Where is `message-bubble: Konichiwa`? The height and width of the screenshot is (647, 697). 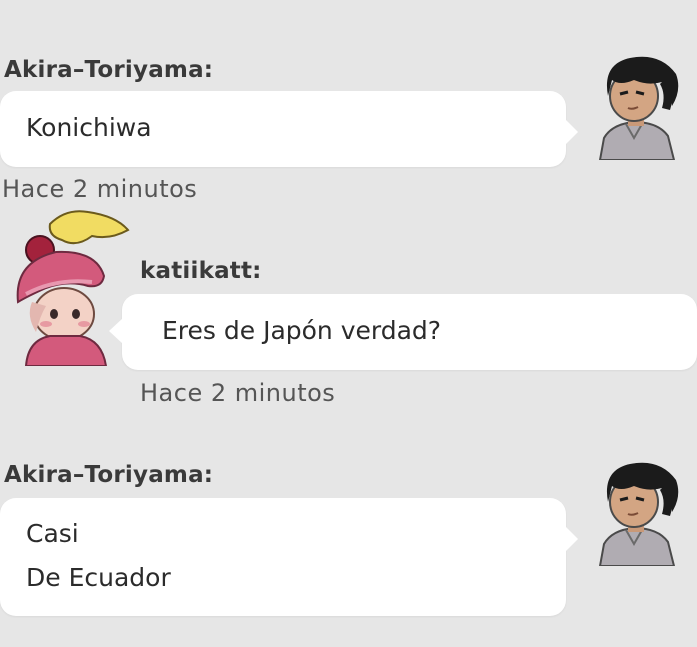 message-bubble: Konichiwa is located at coordinates (289, 129).